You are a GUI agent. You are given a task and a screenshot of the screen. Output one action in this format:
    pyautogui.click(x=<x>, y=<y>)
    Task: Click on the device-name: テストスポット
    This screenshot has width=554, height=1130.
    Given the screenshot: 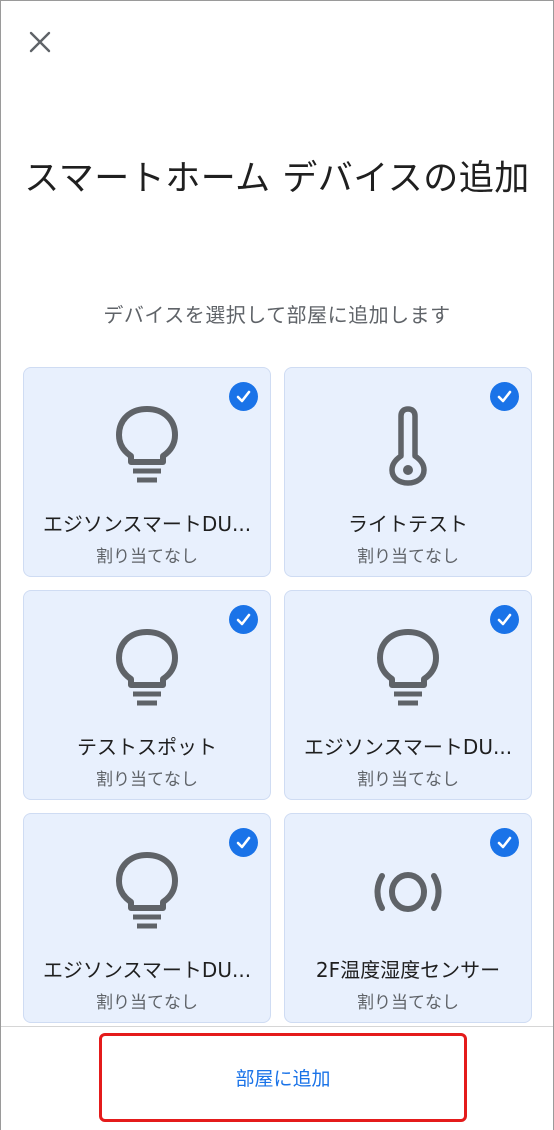 What is the action you would take?
    pyautogui.click(x=147, y=747)
    